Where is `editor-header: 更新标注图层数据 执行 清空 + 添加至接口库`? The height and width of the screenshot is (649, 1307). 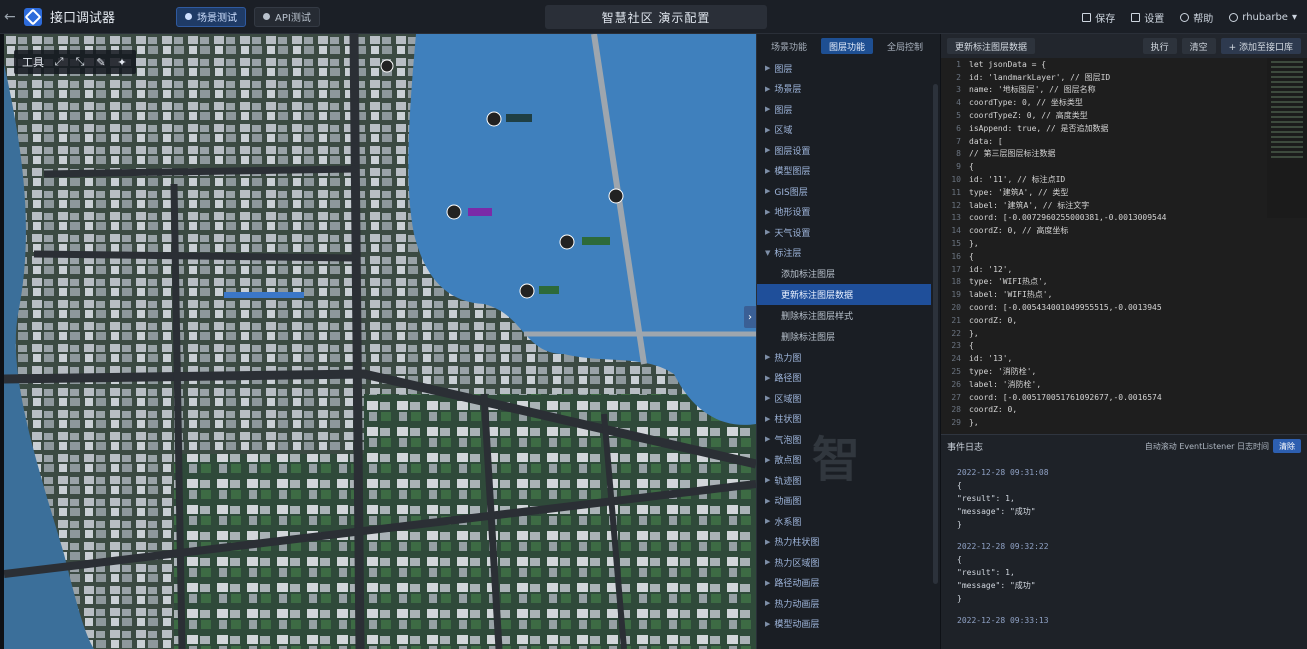
editor-header: 更新标注图层数据 执行 清空 + 添加至接口库 is located at coordinates (1124, 46).